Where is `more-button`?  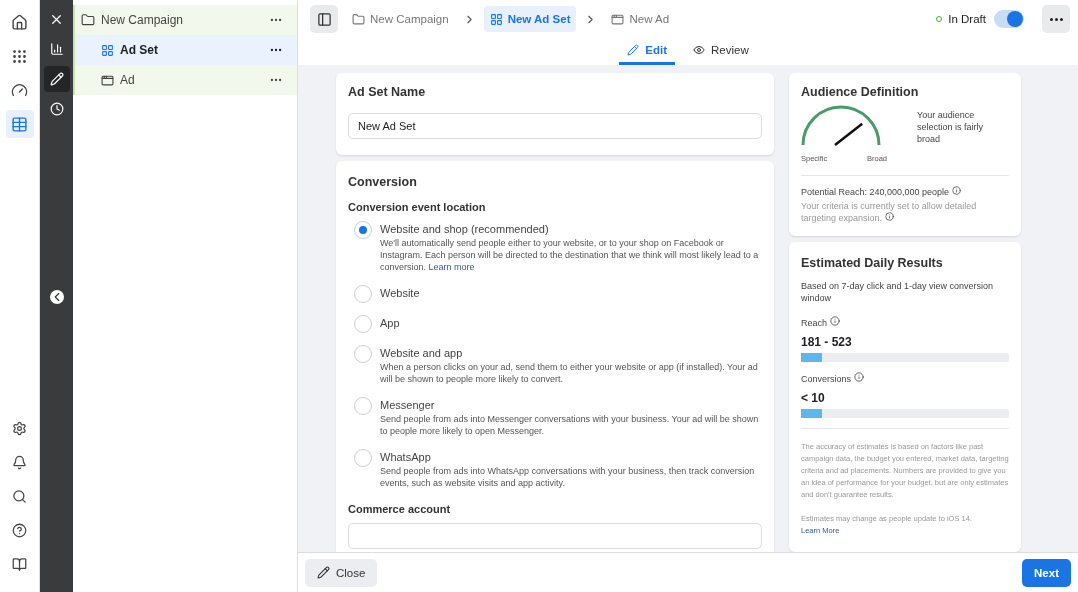
more-button is located at coordinates (1056, 19).